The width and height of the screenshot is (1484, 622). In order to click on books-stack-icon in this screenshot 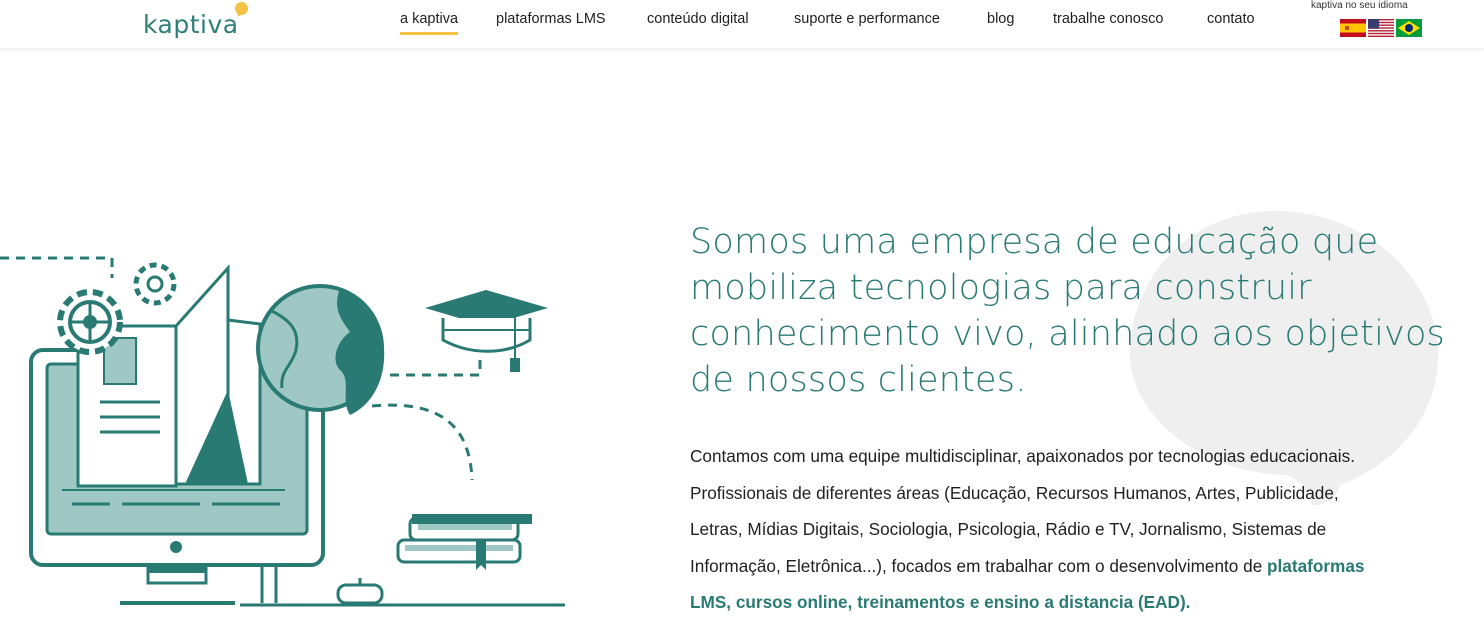, I will do `click(464, 542)`.